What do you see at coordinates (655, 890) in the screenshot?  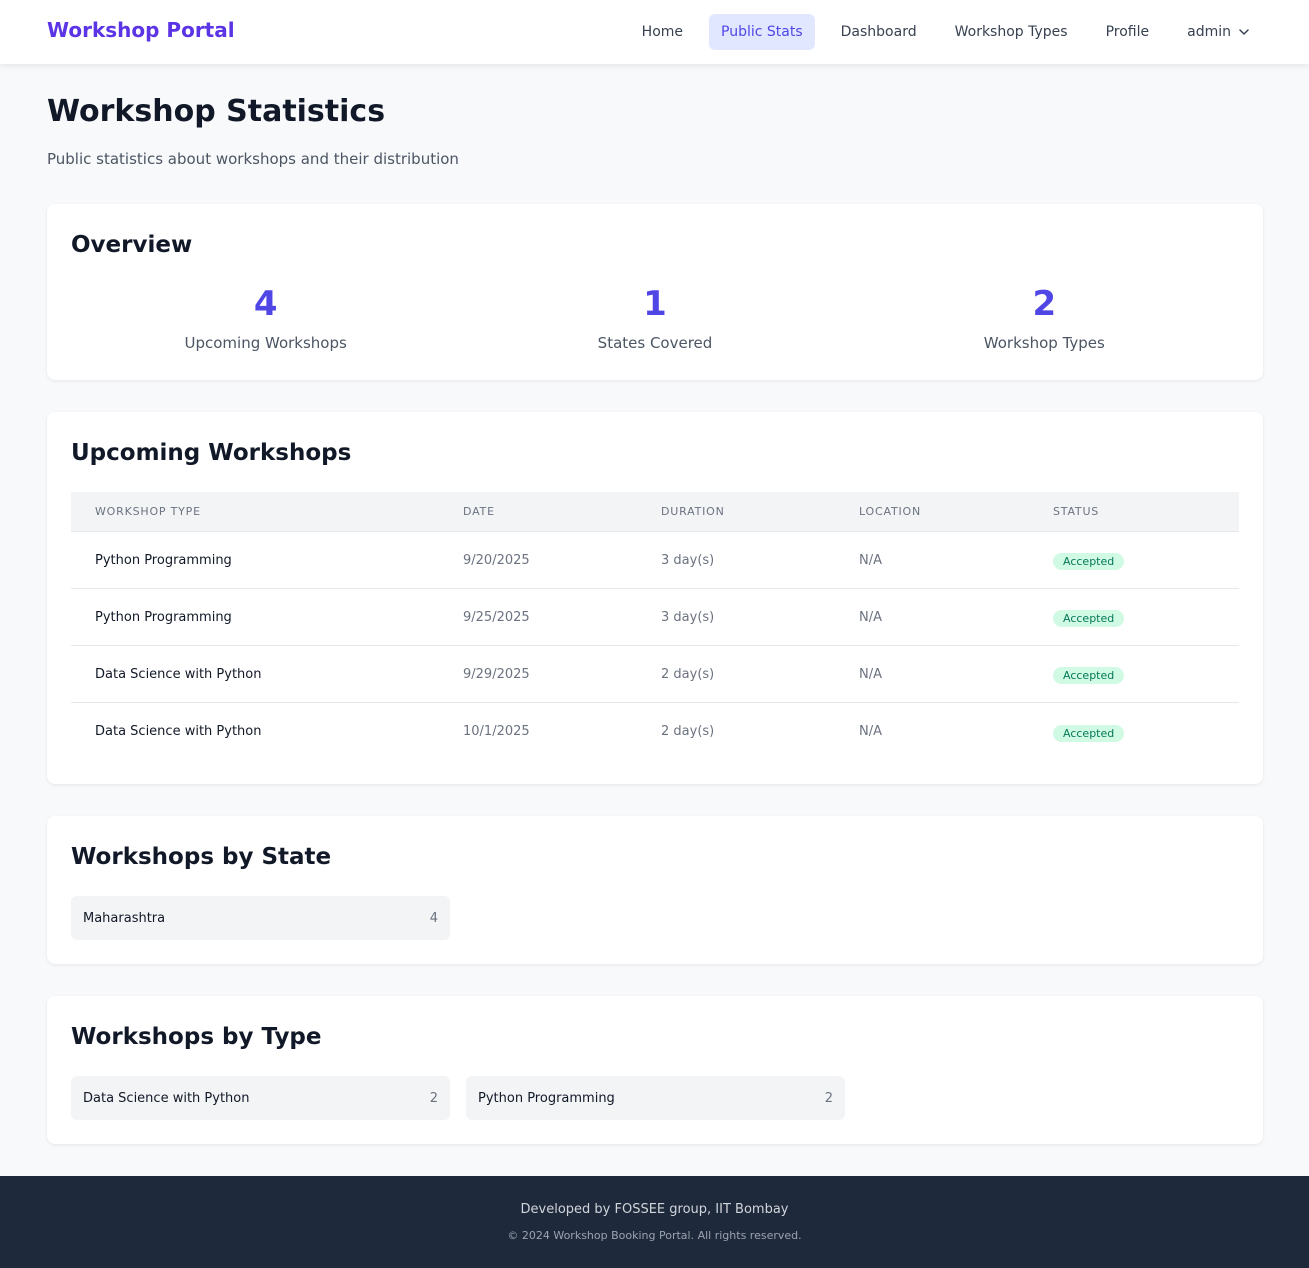 I see `workshops-by-state-card: Workshops by State Maharashtra 4` at bounding box center [655, 890].